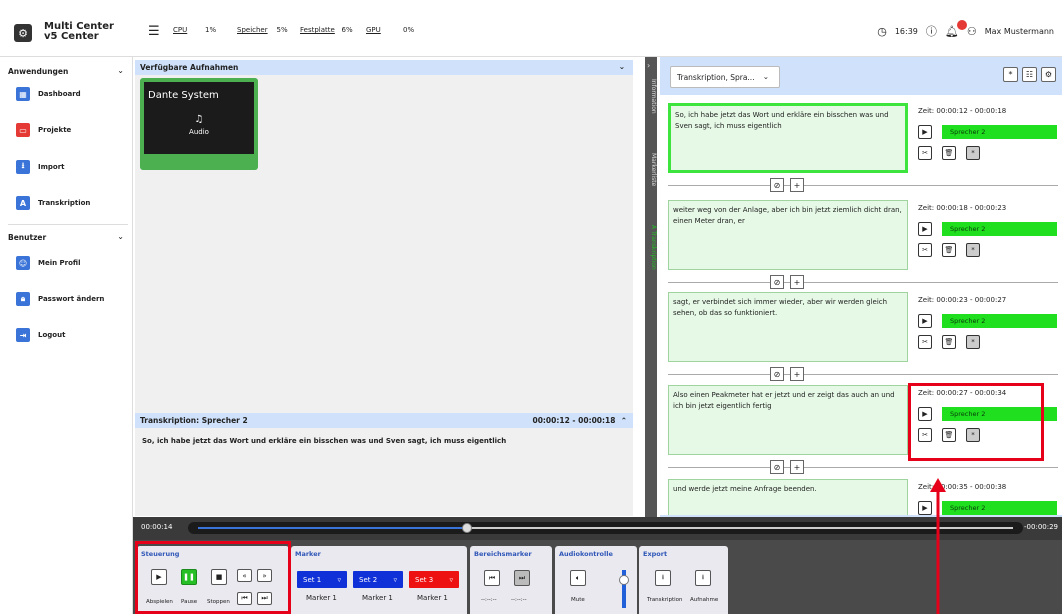 The width and height of the screenshot is (1062, 614). Describe the element at coordinates (23, 299) in the screenshot. I see `lock-icon: 🔒︎` at that location.